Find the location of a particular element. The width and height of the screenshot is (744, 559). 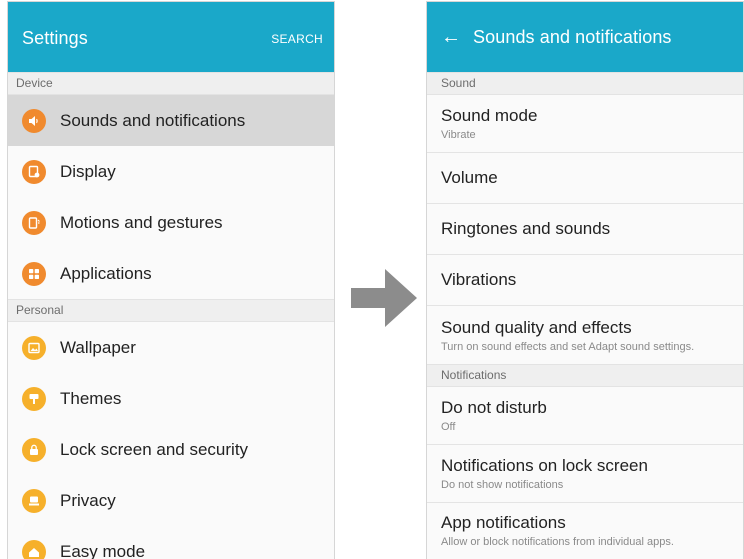

lock-icon is located at coordinates (34, 449).